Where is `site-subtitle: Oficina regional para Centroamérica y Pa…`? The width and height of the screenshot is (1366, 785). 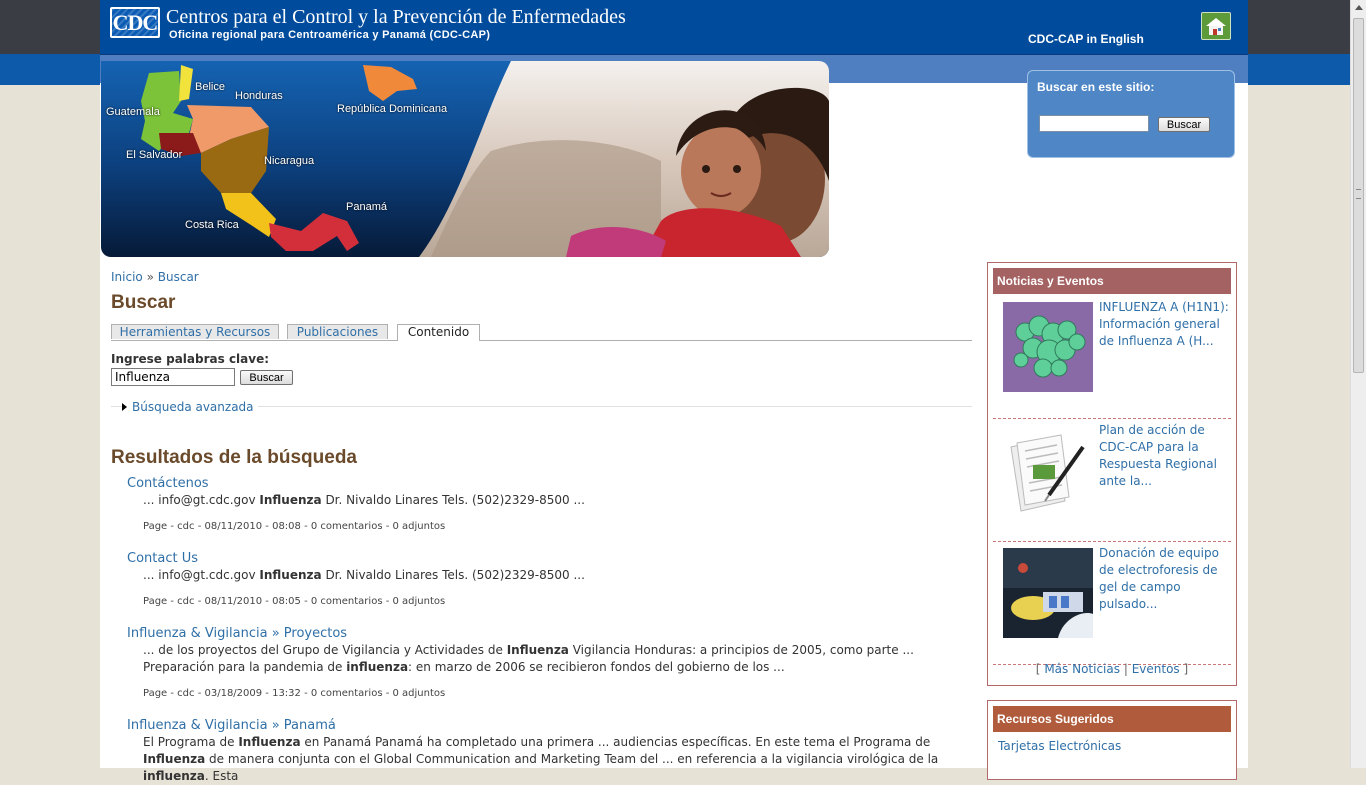
site-subtitle: Oficina regional para Centroamérica y Pa… is located at coordinates (330, 35).